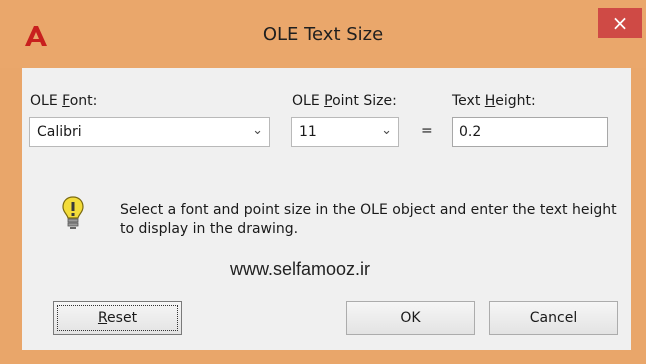 The height and width of the screenshot is (364, 646). I want to click on ole-point-size-dropdown: 11 ⌄, so click(345, 132).